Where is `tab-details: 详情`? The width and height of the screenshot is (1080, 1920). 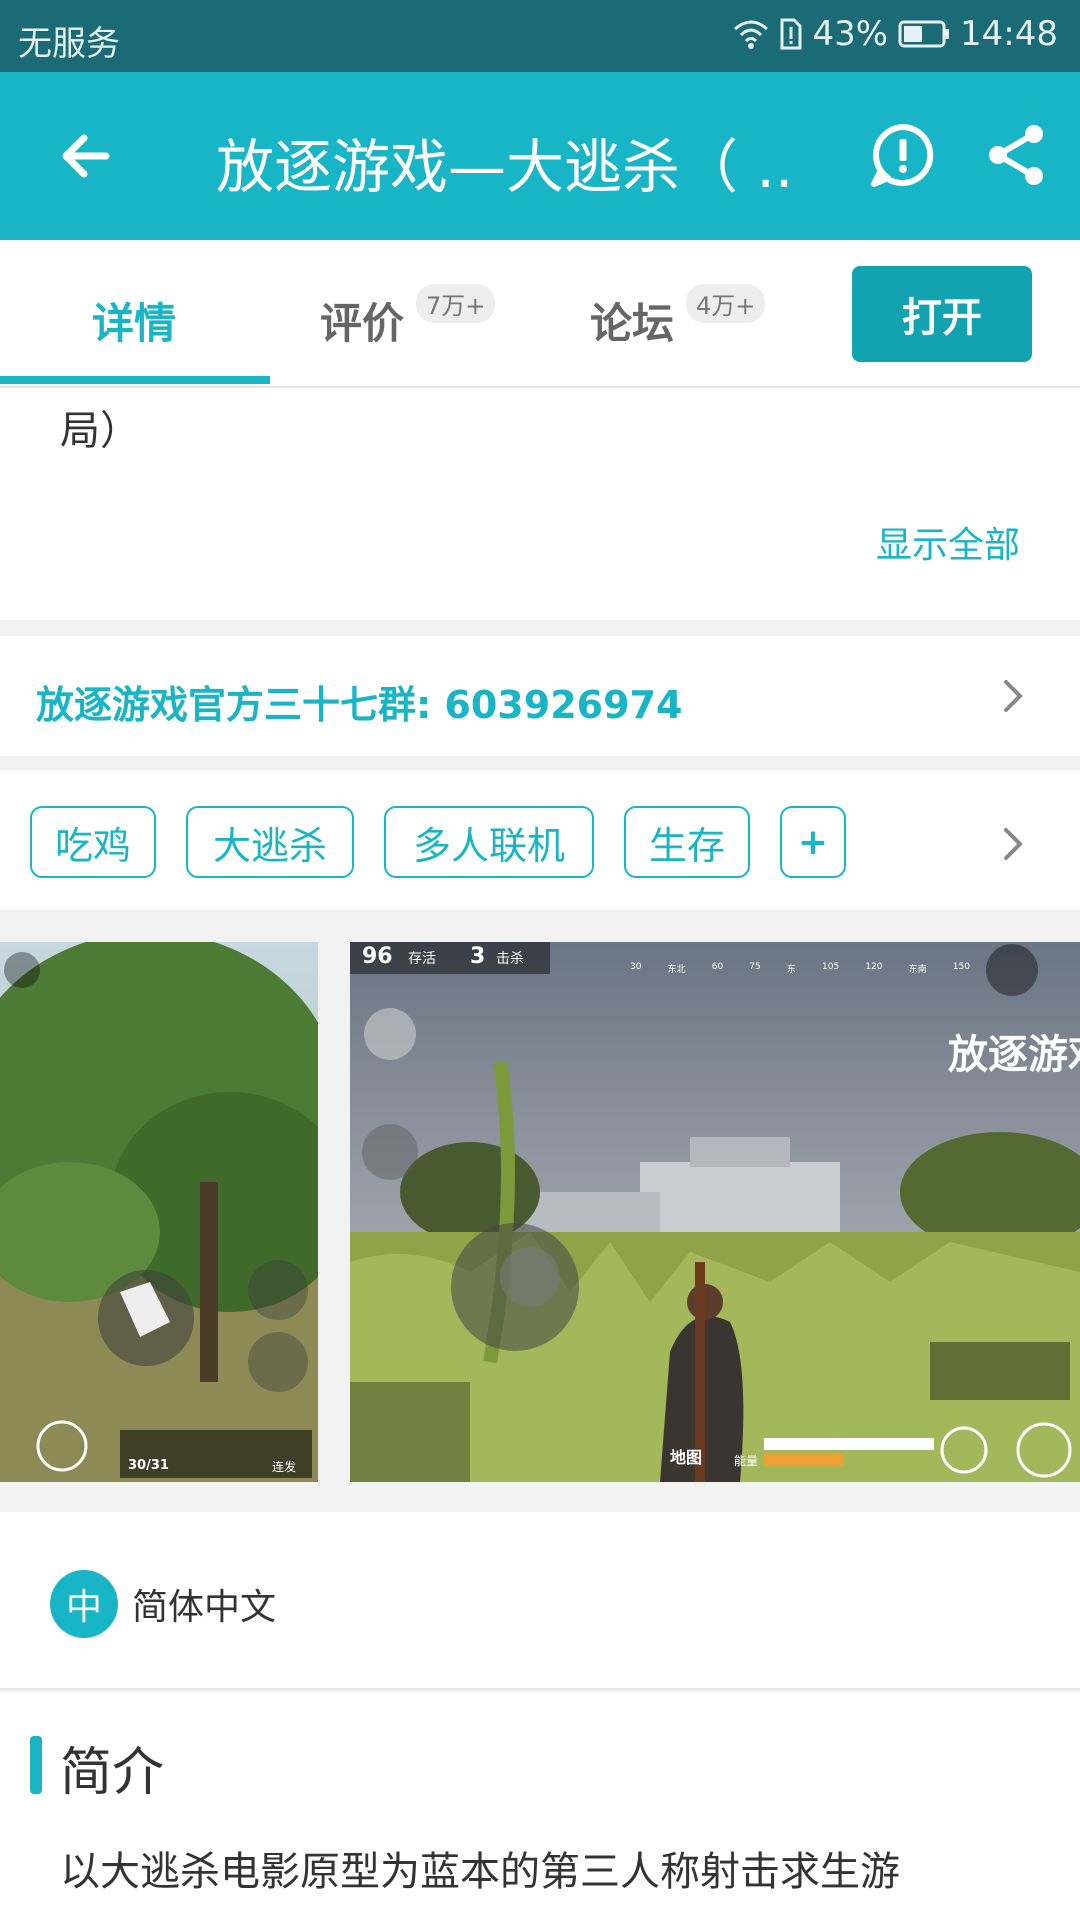
tab-details: 详情 is located at coordinates (134, 320).